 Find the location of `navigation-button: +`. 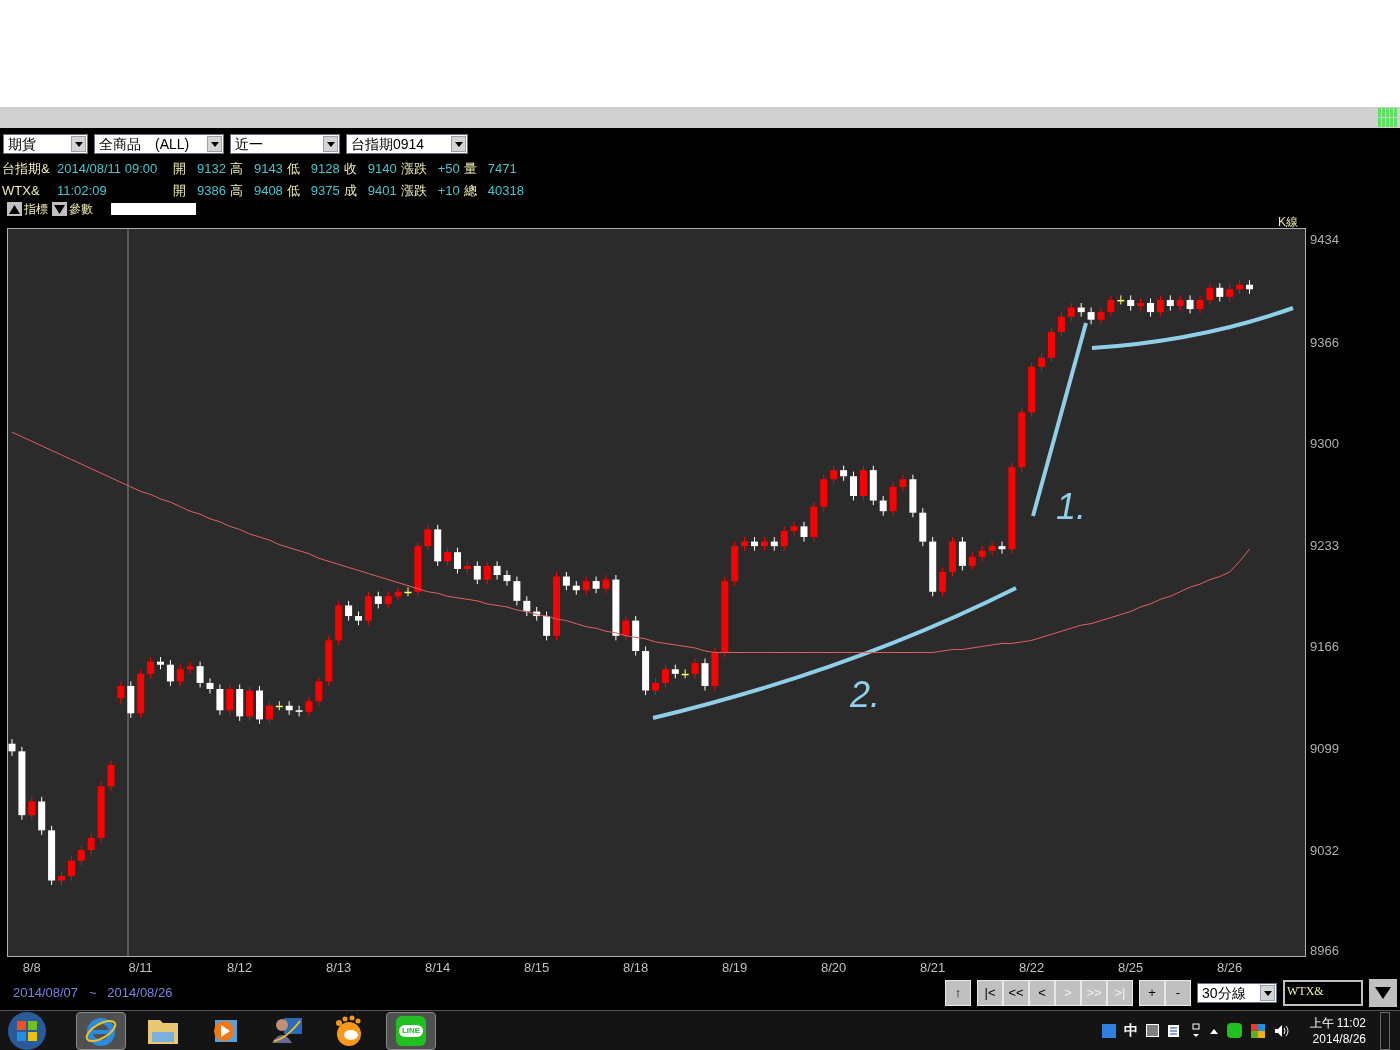

navigation-button: + is located at coordinates (1152, 993).